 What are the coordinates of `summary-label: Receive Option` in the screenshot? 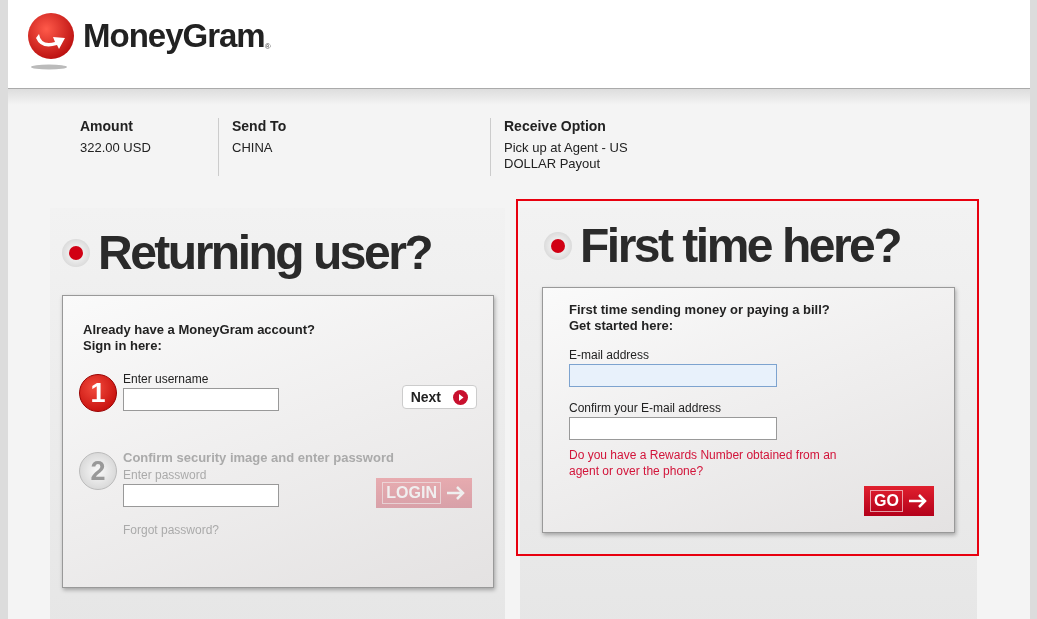 It's located at (555, 126).